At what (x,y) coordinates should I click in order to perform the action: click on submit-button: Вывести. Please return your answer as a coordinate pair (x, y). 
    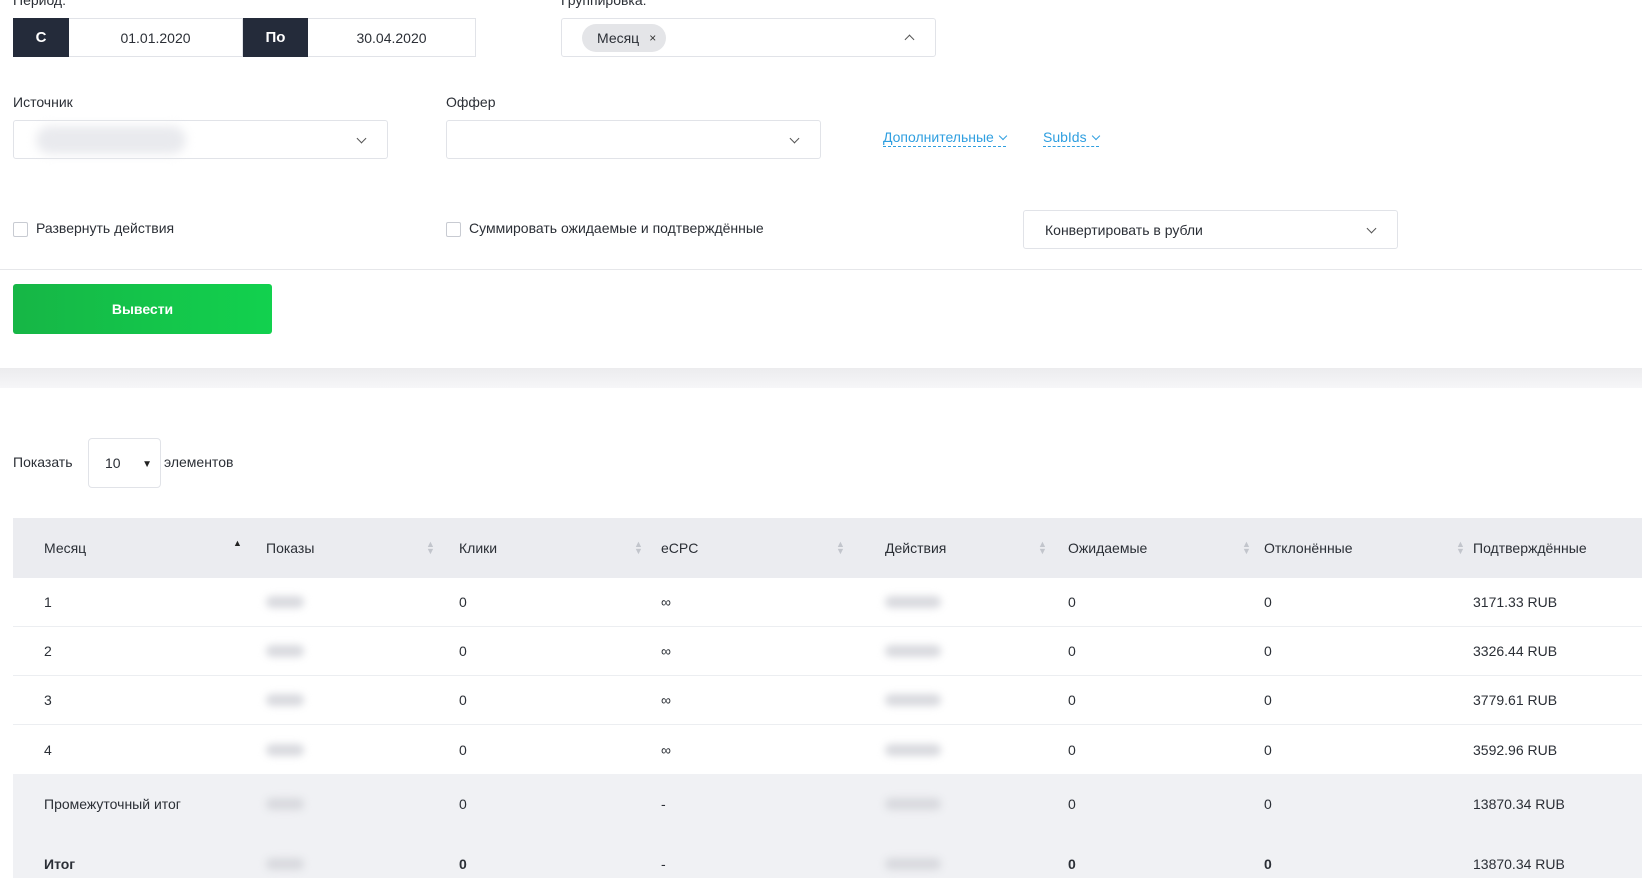
    Looking at the image, I should click on (142, 309).